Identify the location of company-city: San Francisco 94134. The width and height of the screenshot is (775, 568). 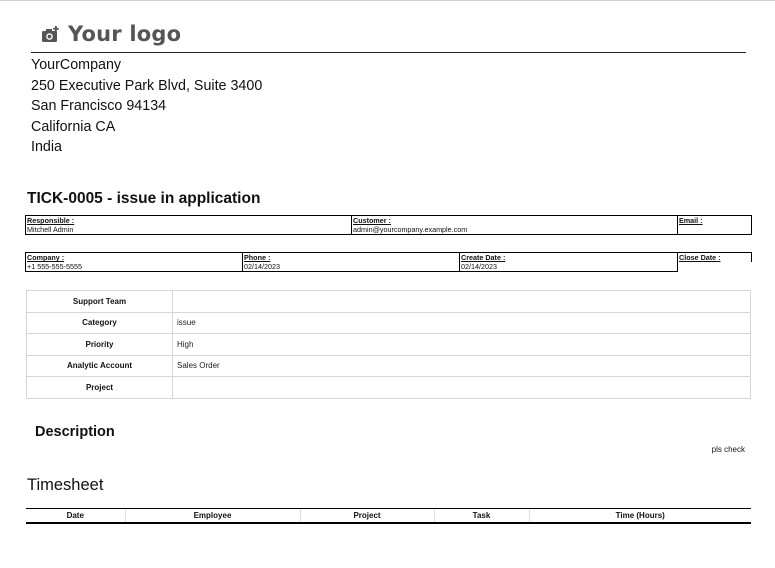
(99, 106).